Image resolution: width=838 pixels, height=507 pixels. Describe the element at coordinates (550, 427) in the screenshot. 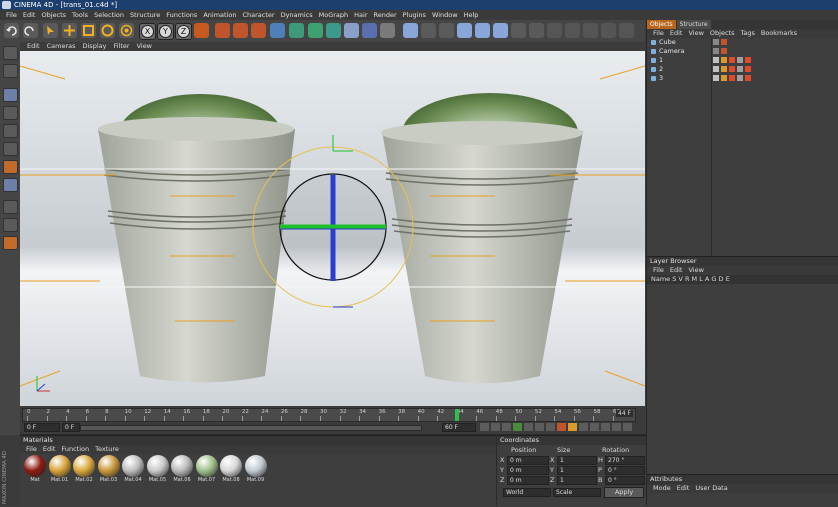

I see `goto-end-icon` at that location.